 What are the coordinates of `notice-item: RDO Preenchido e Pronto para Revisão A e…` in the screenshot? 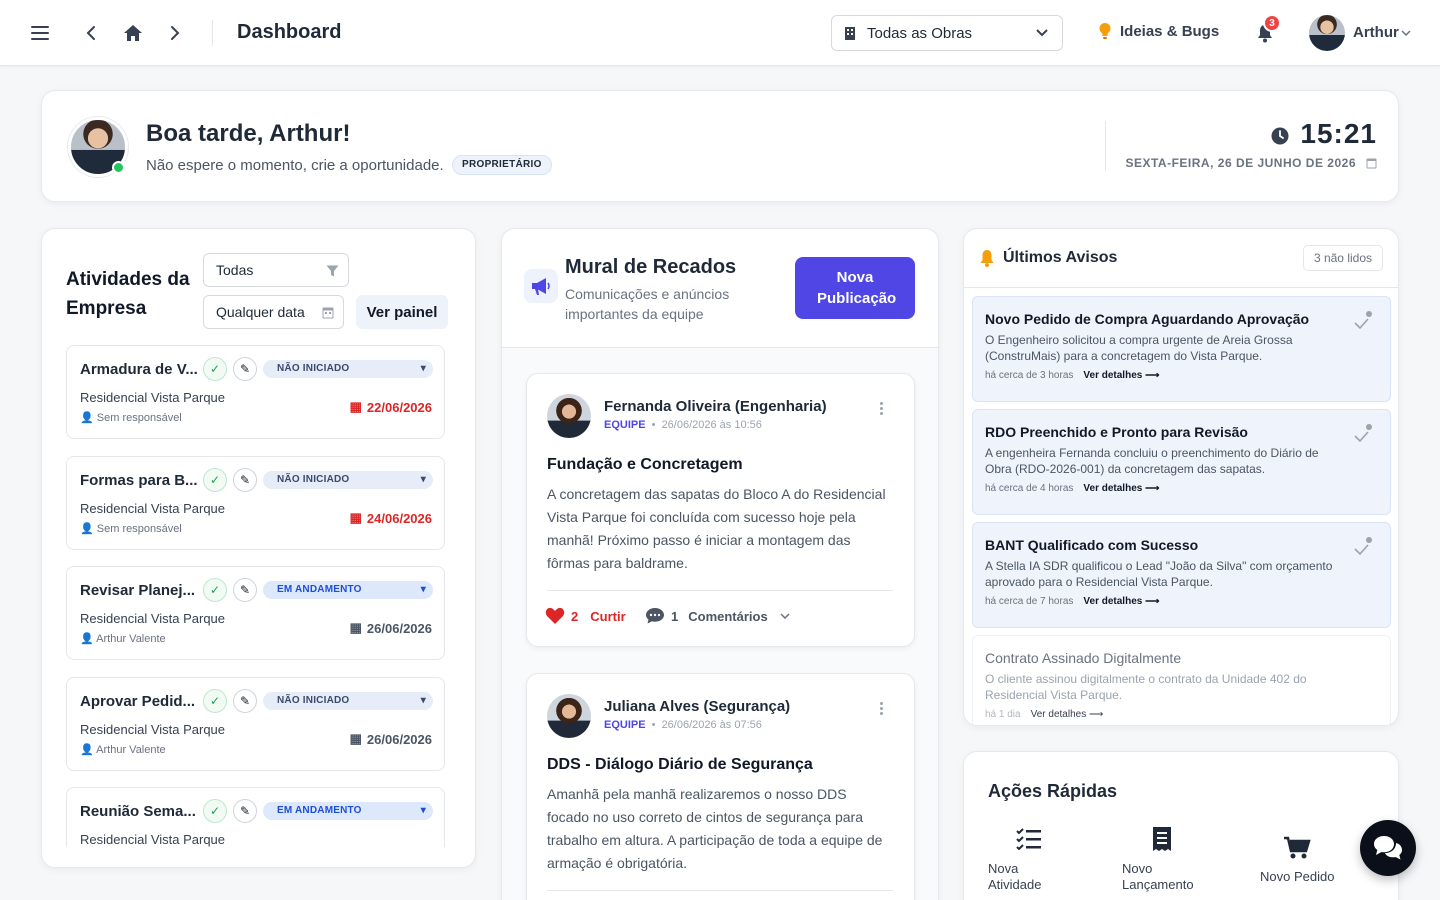 It's located at (1181, 462).